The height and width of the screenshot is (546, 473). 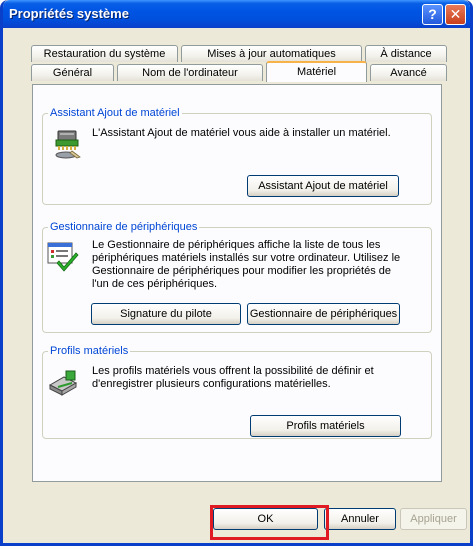 I want to click on title-bar: Propriétés système ? ✕, so click(x=236, y=14).